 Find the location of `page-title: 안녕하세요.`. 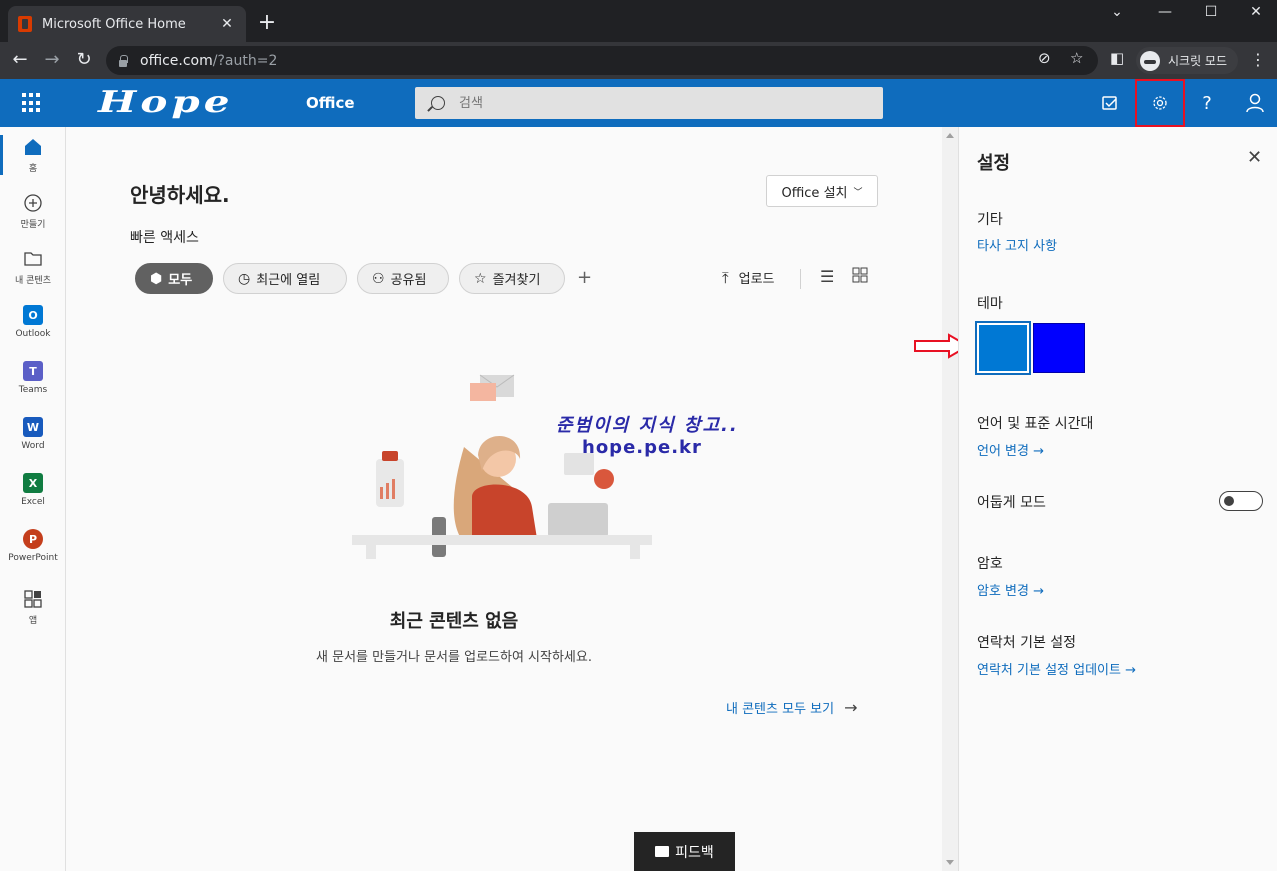

page-title: 안녕하세요. is located at coordinates (180, 195).